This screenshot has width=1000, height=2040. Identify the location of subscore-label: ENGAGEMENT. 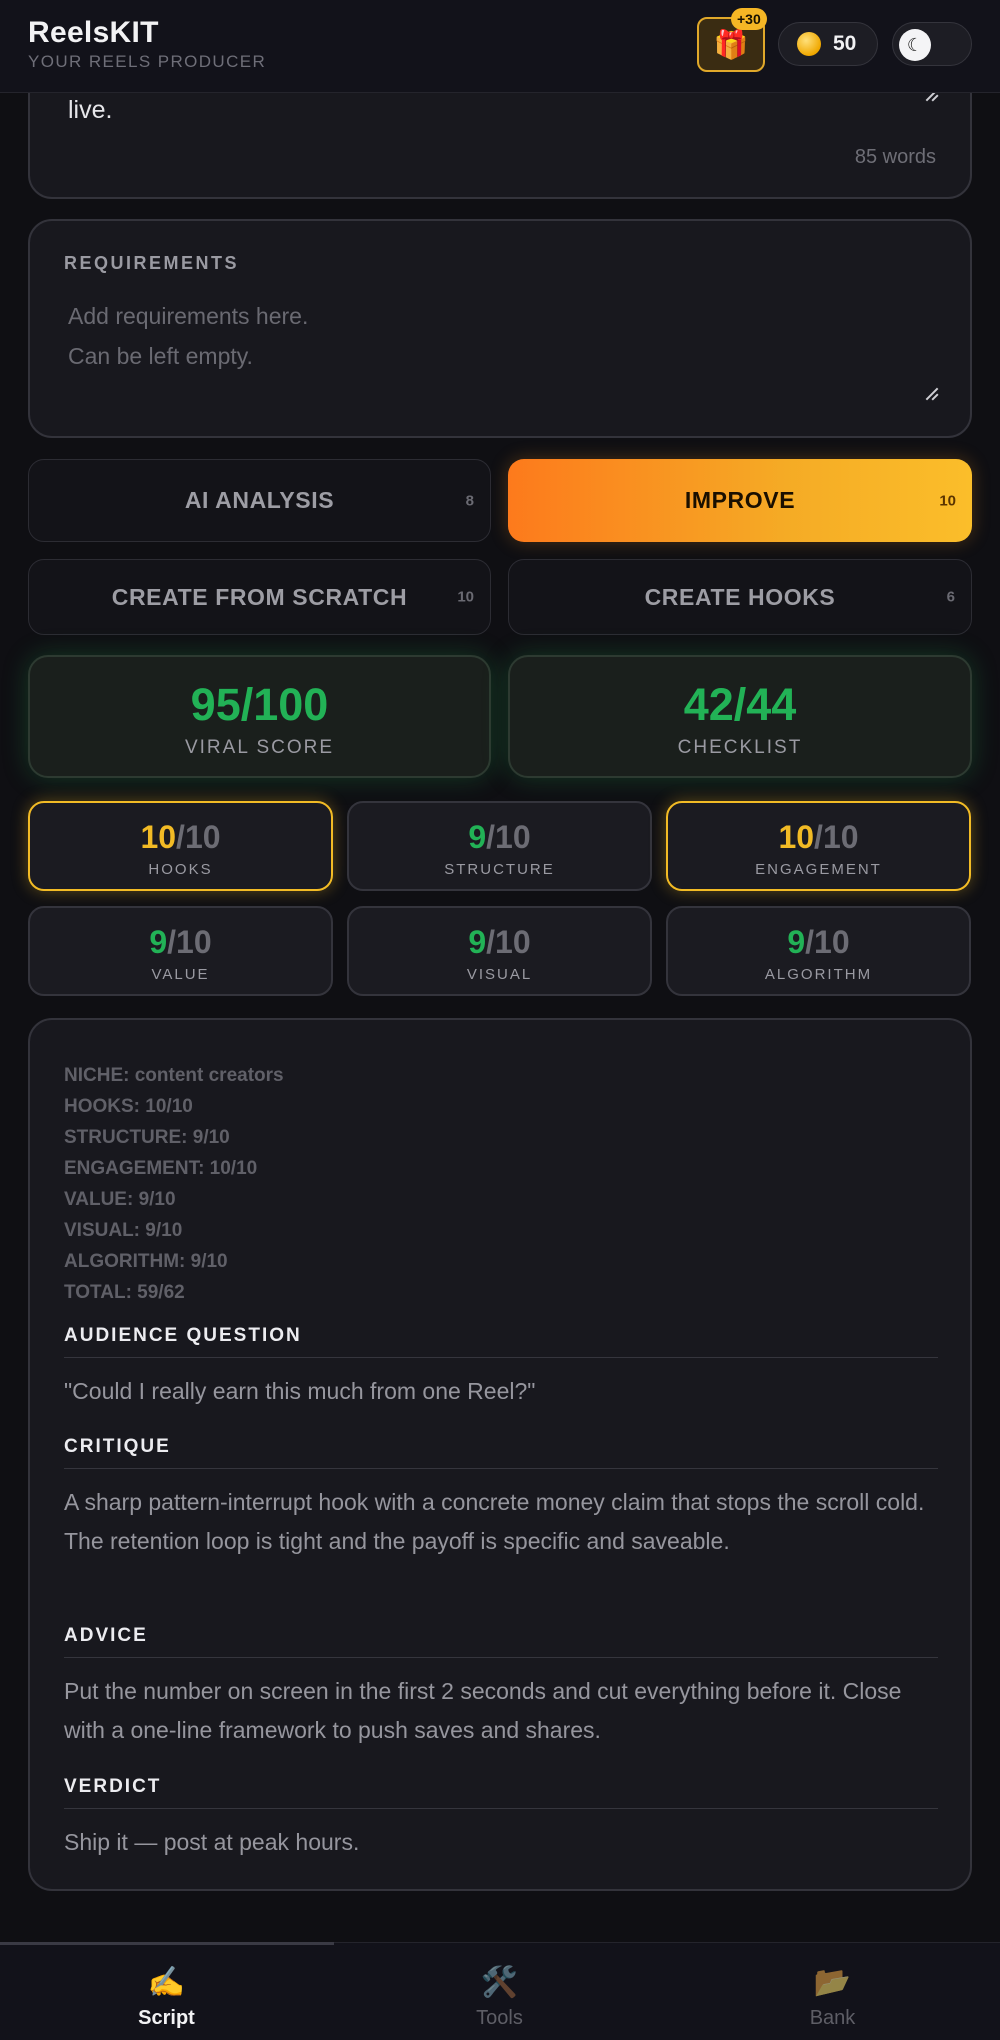
(818, 869).